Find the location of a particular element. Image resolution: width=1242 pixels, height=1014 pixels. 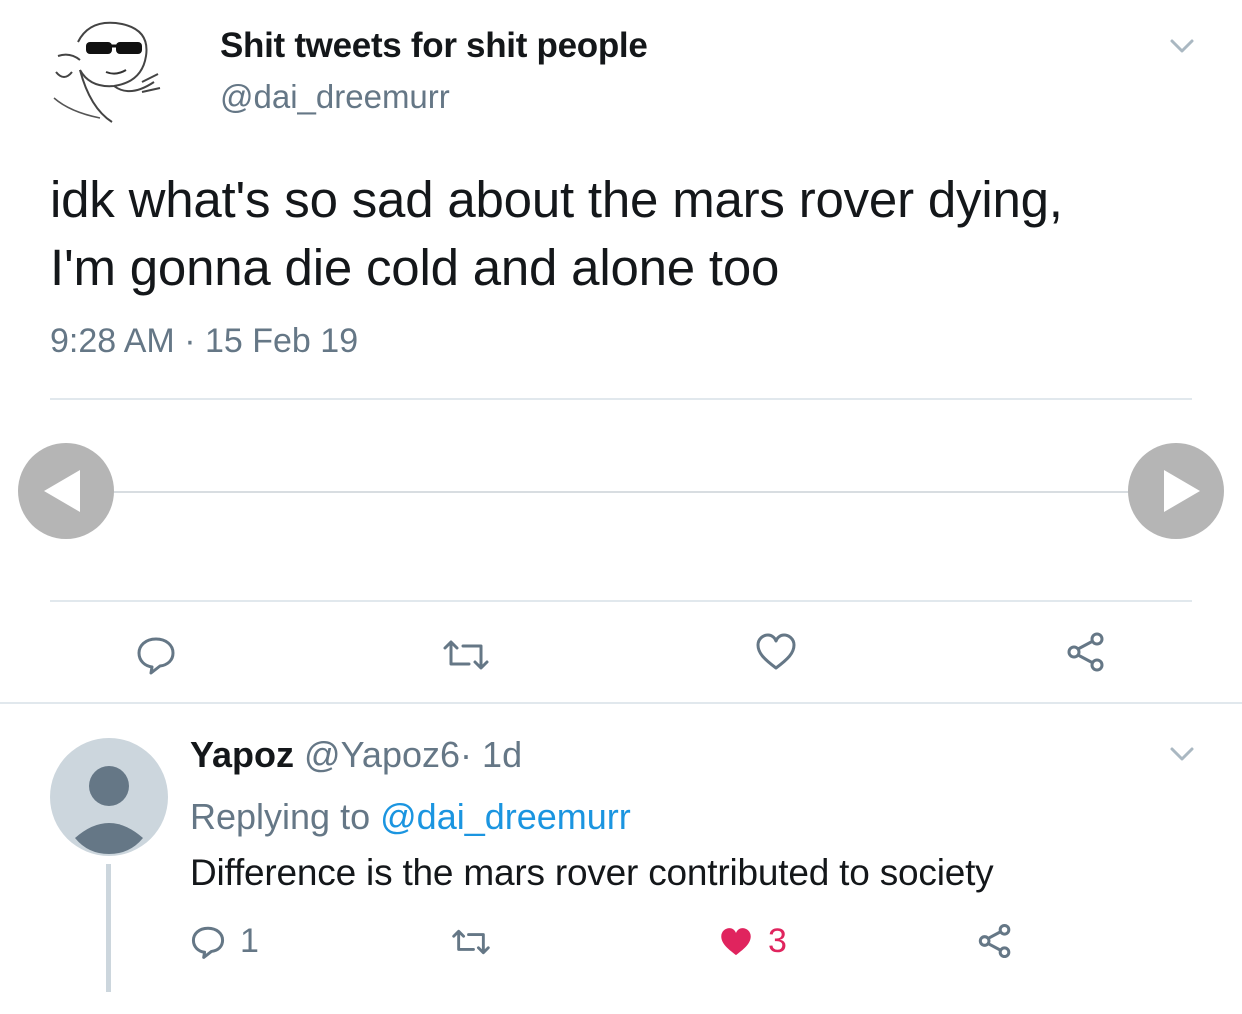

reply-age: 1d is located at coordinates (502, 754).